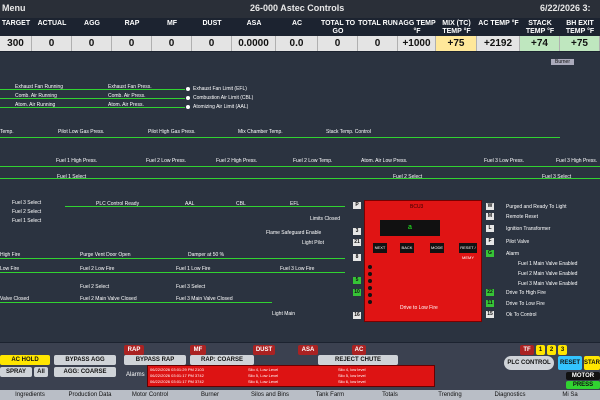 This screenshot has width=600, height=400. What do you see at coordinates (521, 315) in the screenshot?
I see `ok-to-control: Ok To Control` at bounding box center [521, 315].